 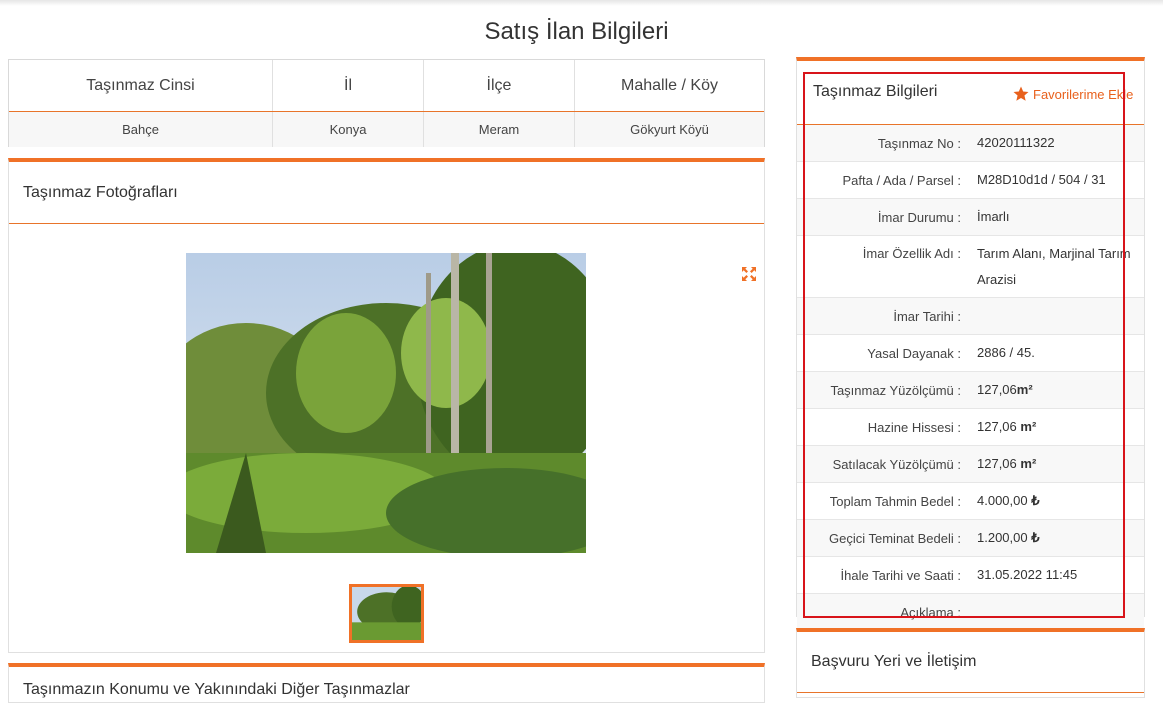 What do you see at coordinates (875, 91) in the screenshot?
I see `property-info-title: Taşınmaz Bilgileri` at bounding box center [875, 91].